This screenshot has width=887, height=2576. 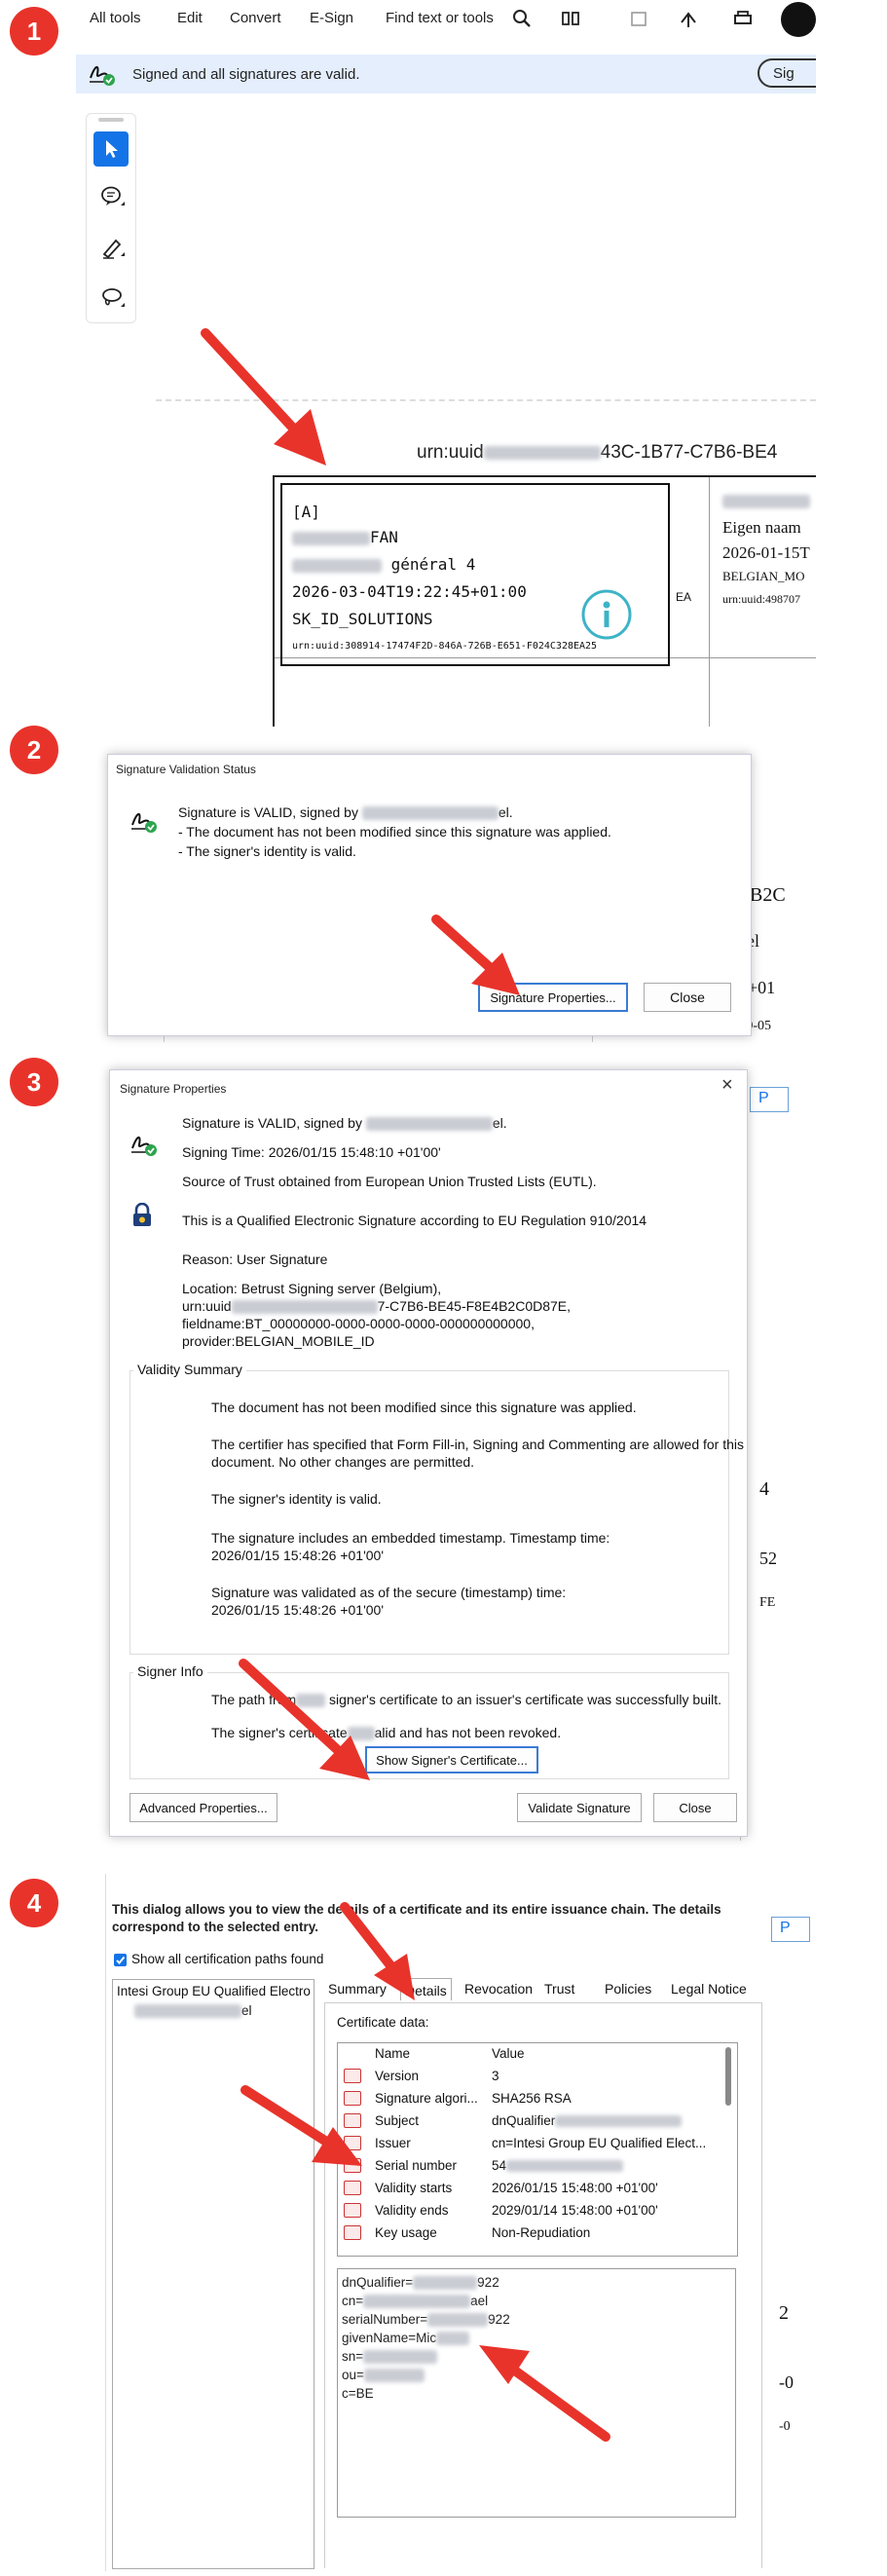 I want to click on sig-datetime: 2026-03-04T19:22:45+01:00, so click(x=409, y=591).